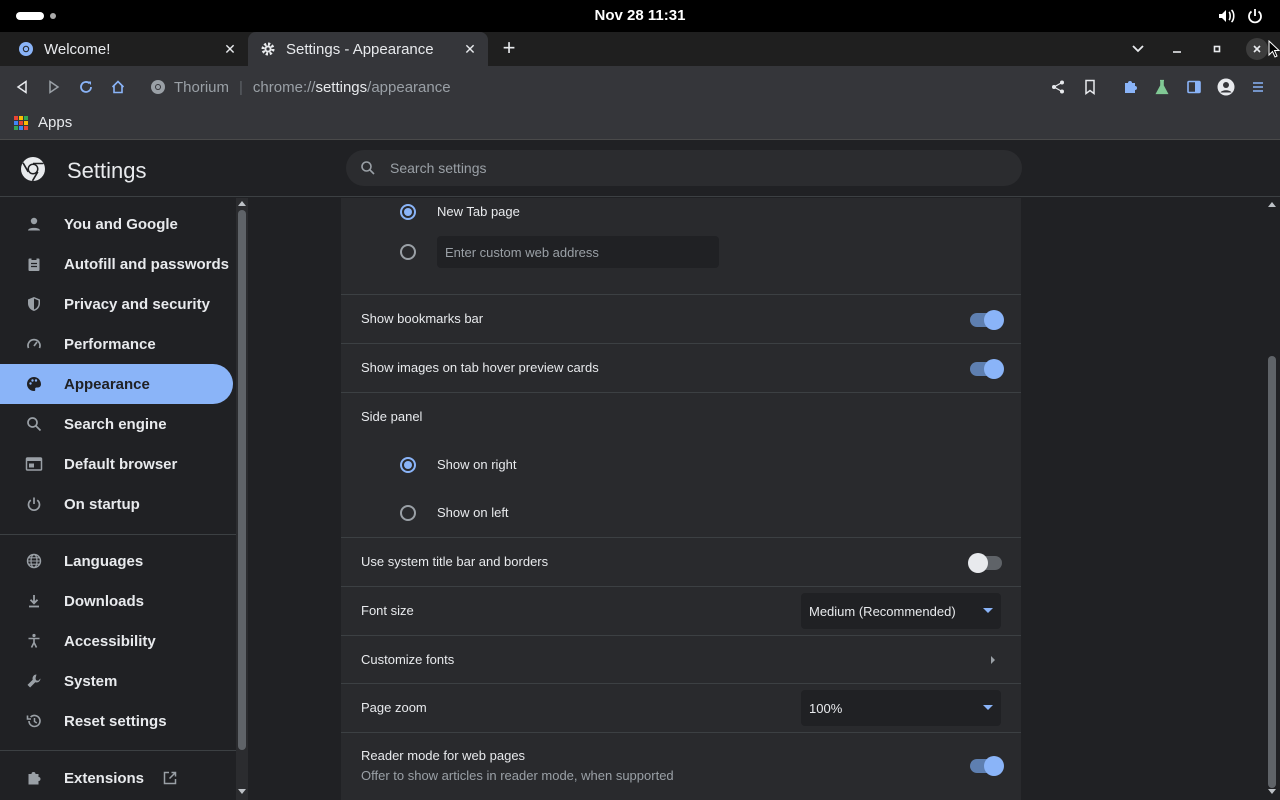 Image resolution: width=1280 pixels, height=800 pixels. I want to click on sidebar-item-label: Performance, so click(110, 344).